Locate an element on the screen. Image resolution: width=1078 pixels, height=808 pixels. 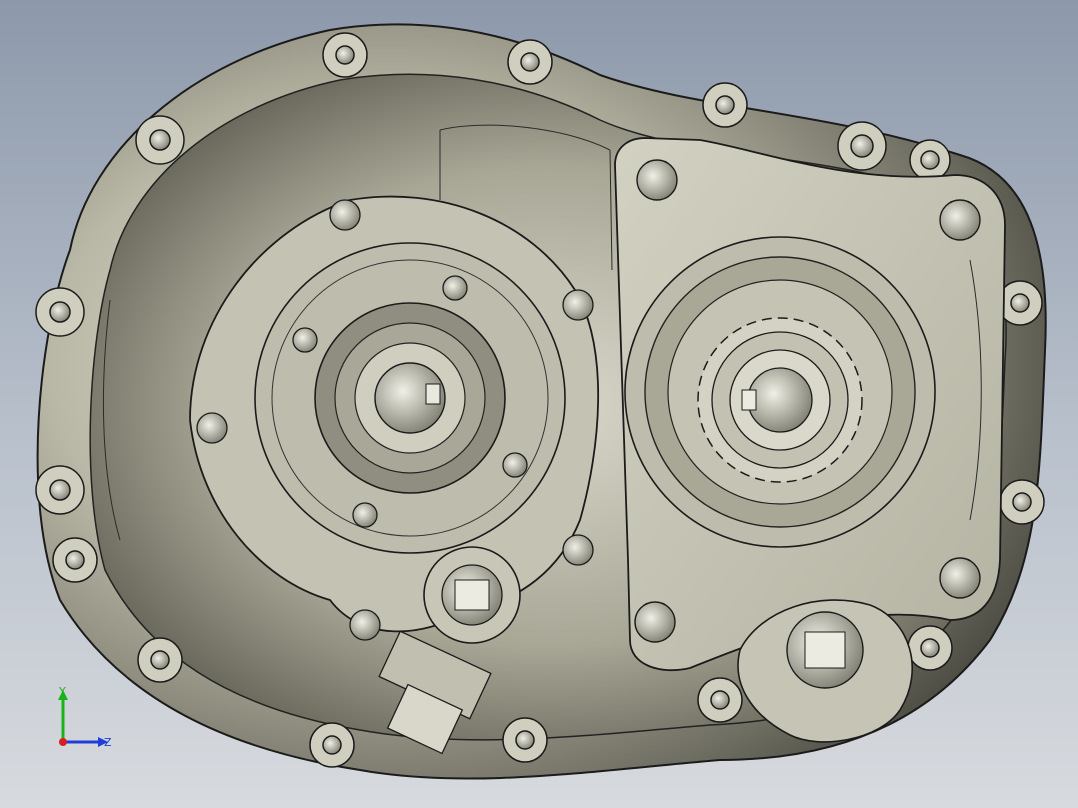
spline-gear is located at coordinates (780, 400).